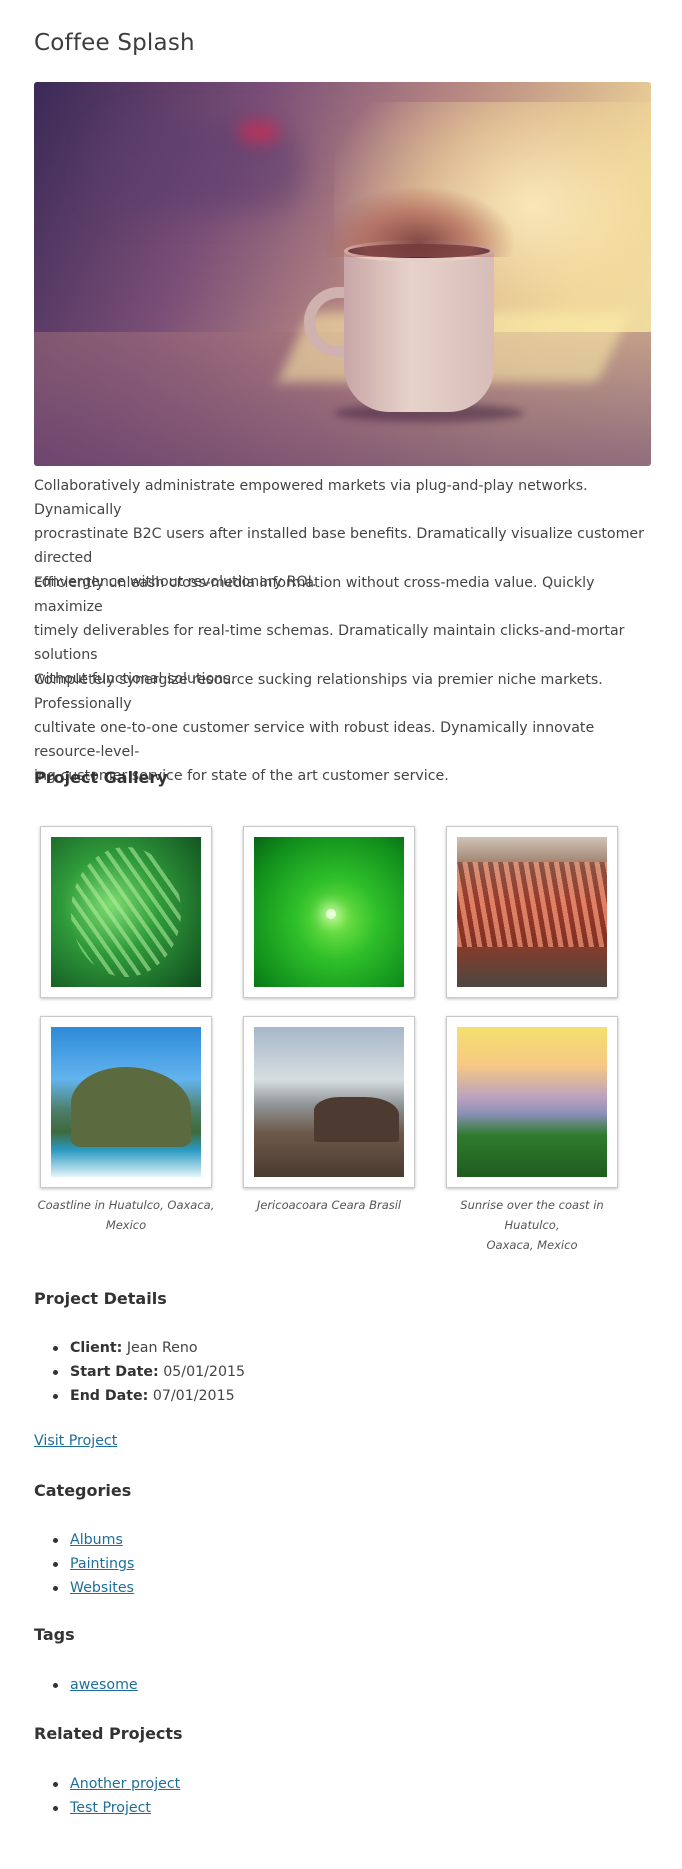 The width and height of the screenshot is (682, 1869). I want to click on list-item: Test Project, so click(116, 1808).